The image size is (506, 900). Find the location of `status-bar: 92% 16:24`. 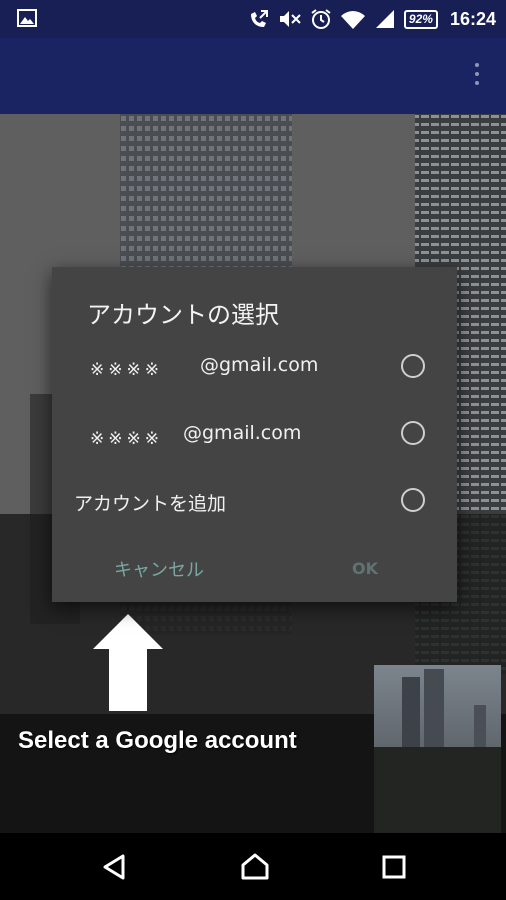

status-bar: 92% 16:24 is located at coordinates (253, 19).